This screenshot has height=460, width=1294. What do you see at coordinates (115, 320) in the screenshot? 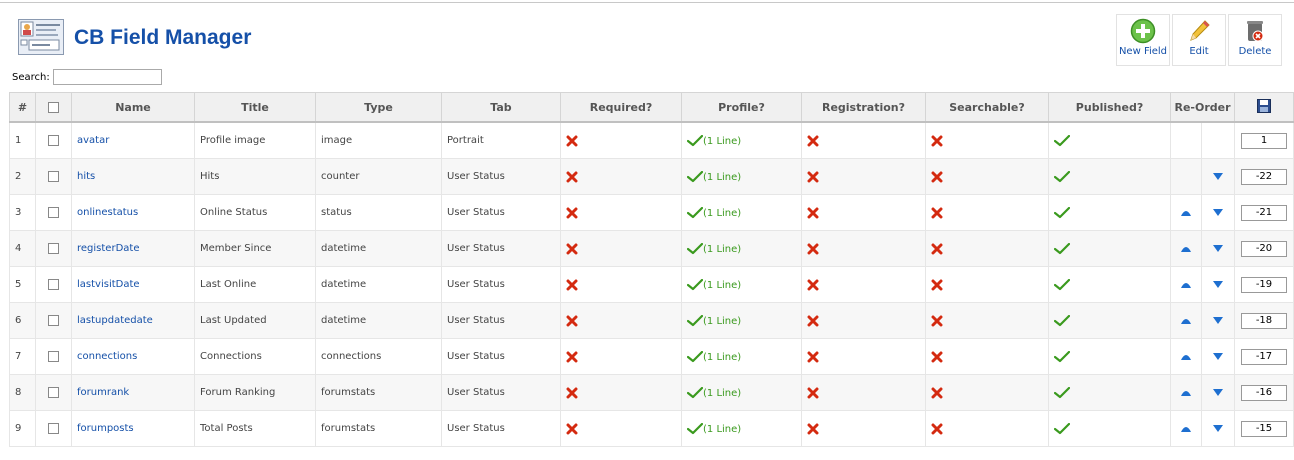
I see `field-name-link: lastupdatedate` at bounding box center [115, 320].